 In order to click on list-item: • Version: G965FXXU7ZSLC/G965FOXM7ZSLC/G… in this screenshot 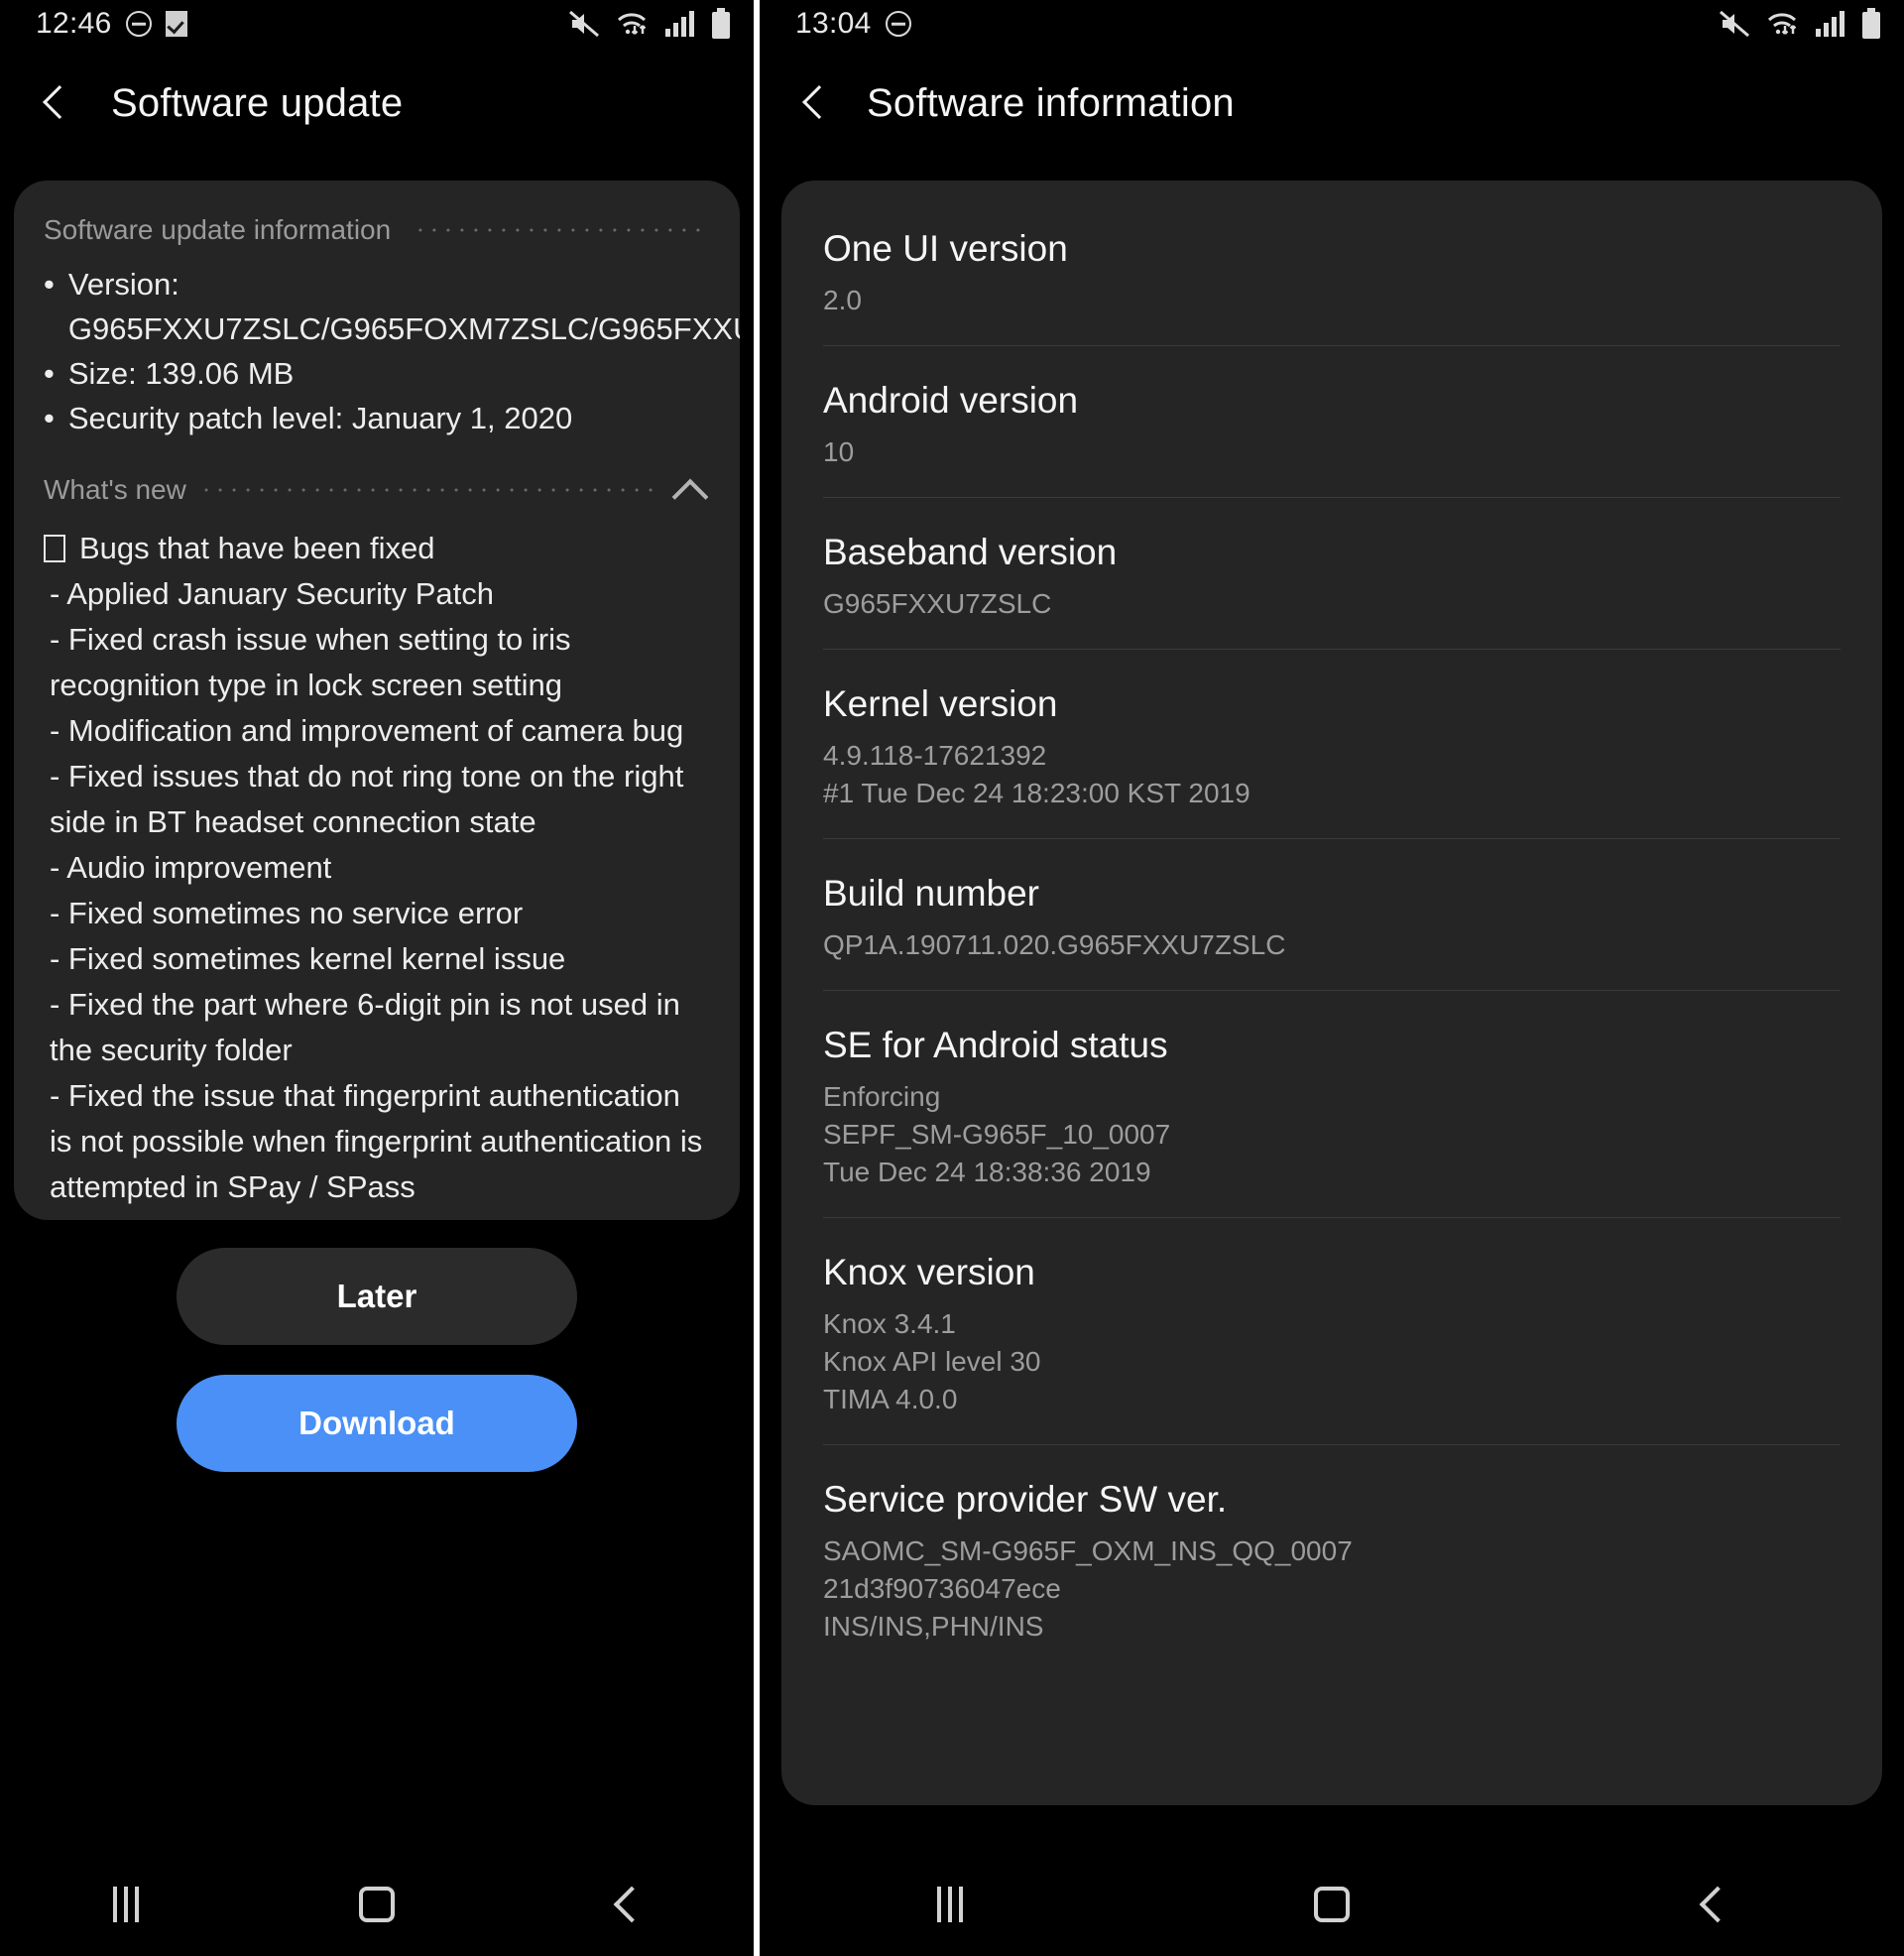, I will do `click(392, 306)`.